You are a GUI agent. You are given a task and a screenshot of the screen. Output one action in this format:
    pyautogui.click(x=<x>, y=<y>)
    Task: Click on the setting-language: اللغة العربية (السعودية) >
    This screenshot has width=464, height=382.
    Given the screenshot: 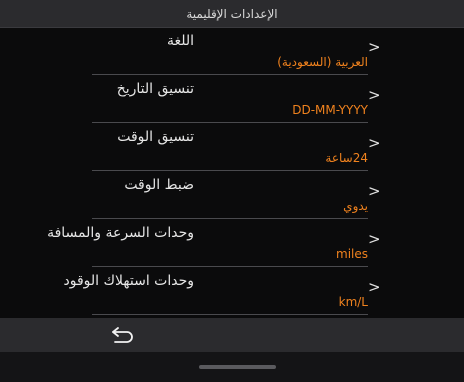 What is the action you would take?
    pyautogui.click(x=232, y=51)
    